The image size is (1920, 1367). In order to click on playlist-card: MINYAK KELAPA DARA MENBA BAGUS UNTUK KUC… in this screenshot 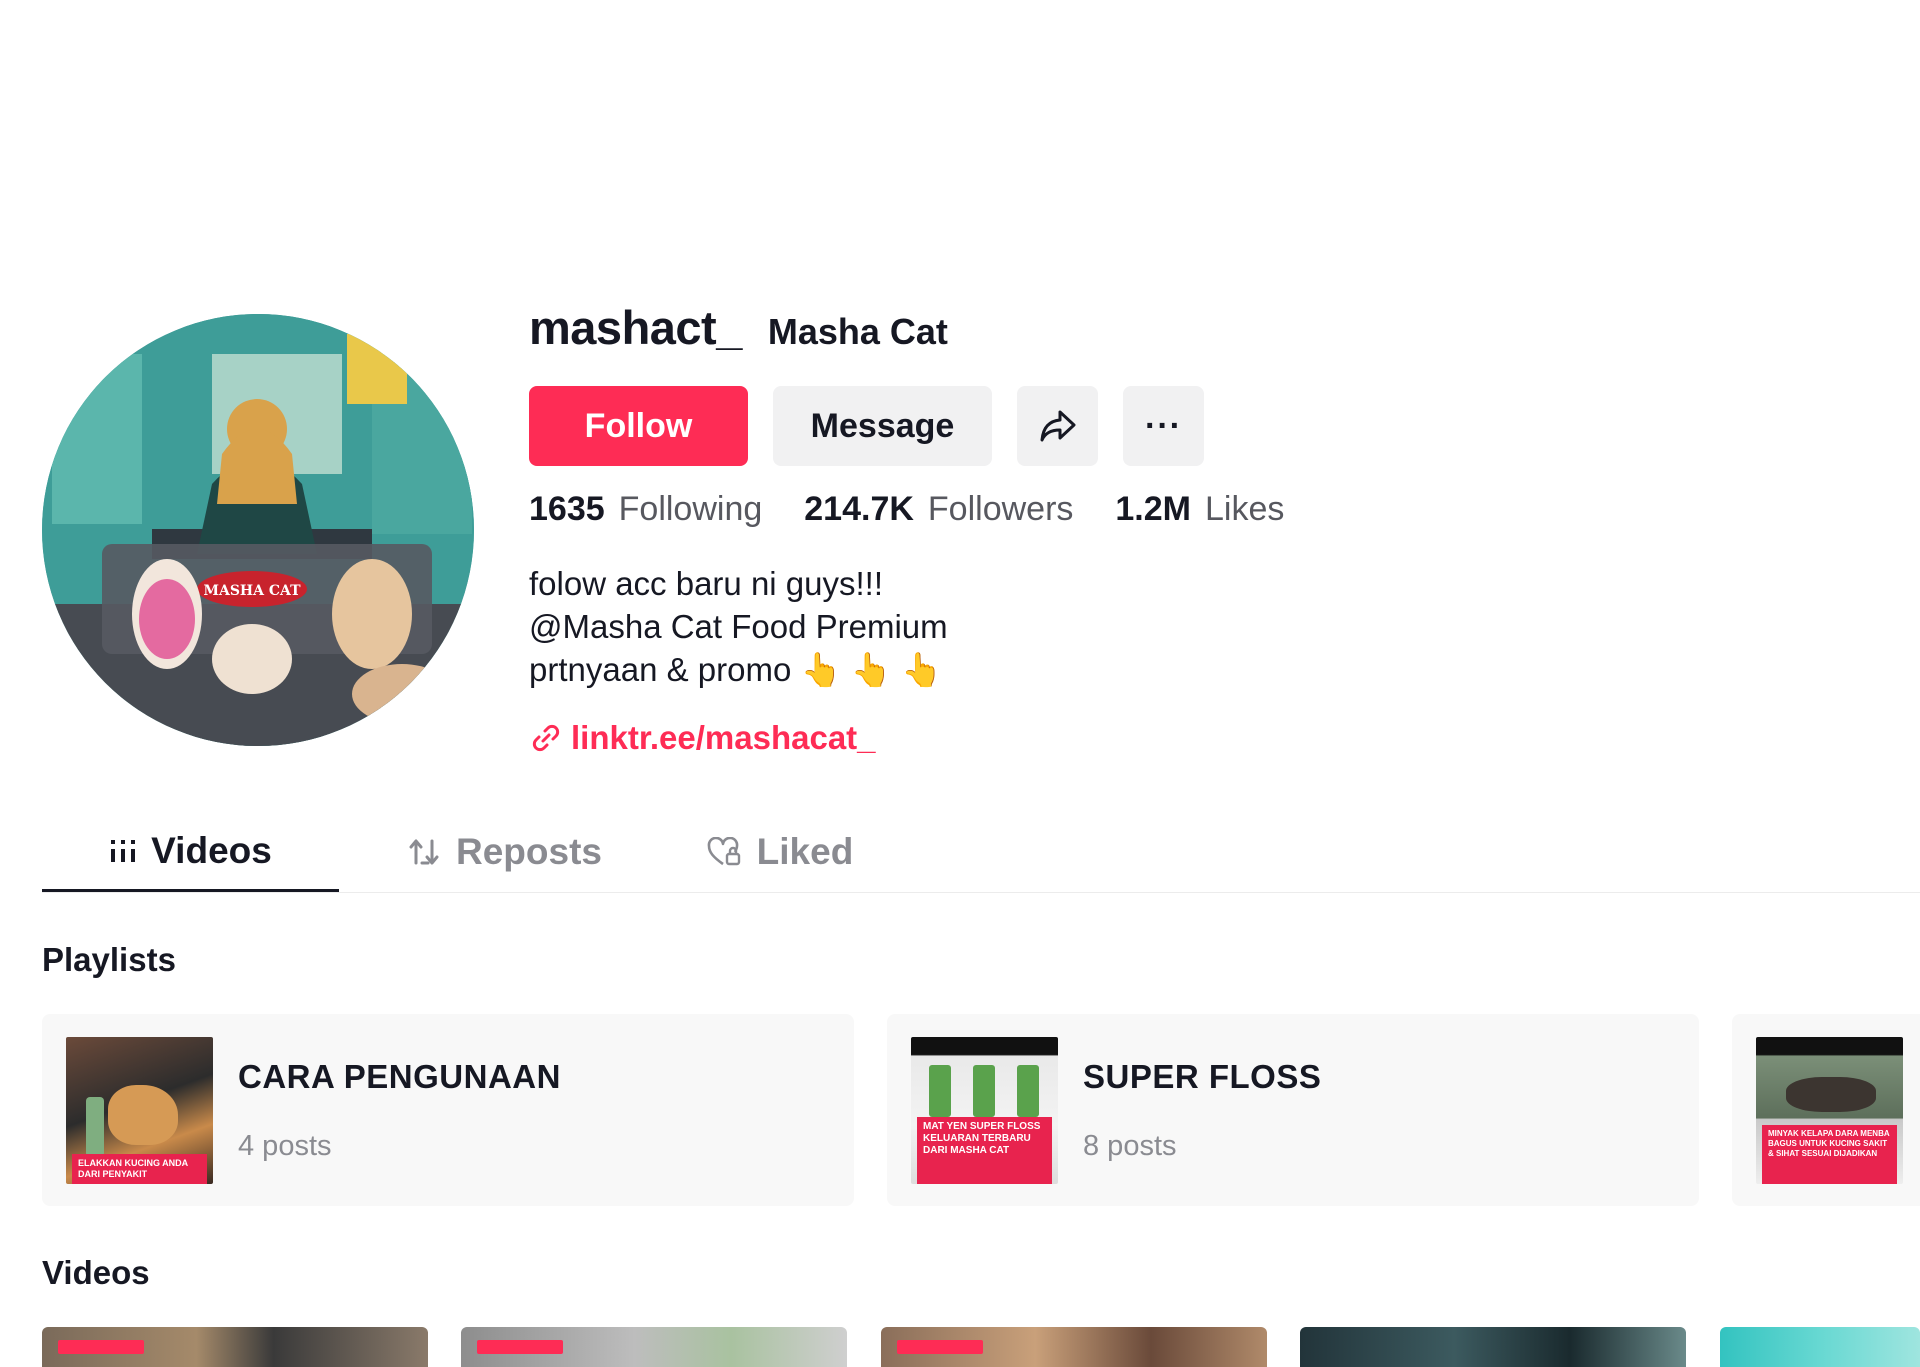, I will do `click(1826, 1110)`.